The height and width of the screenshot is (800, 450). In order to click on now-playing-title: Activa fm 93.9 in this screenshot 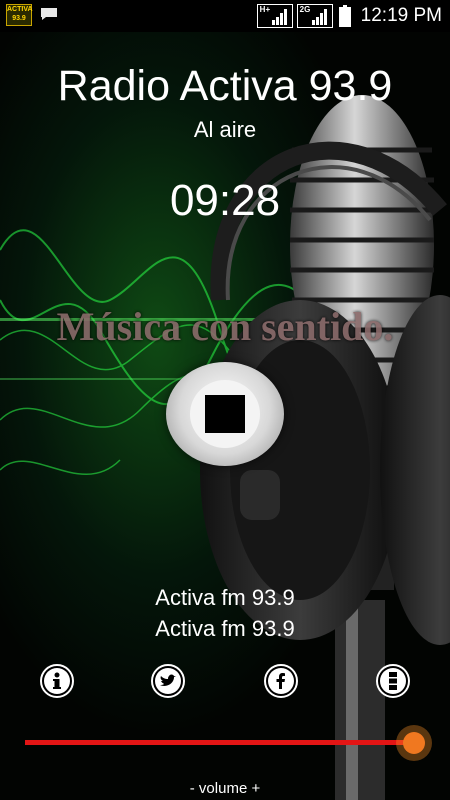, I will do `click(225, 597)`.